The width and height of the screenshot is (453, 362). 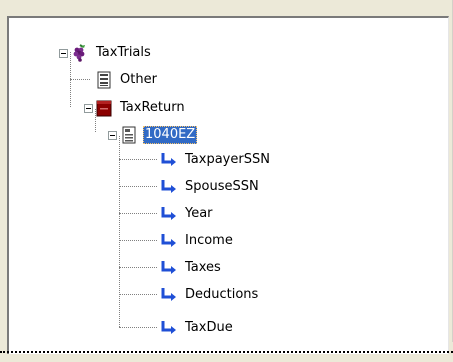 What do you see at coordinates (123, 52) in the screenshot?
I see `tree-node-label: TaxTrials` at bounding box center [123, 52].